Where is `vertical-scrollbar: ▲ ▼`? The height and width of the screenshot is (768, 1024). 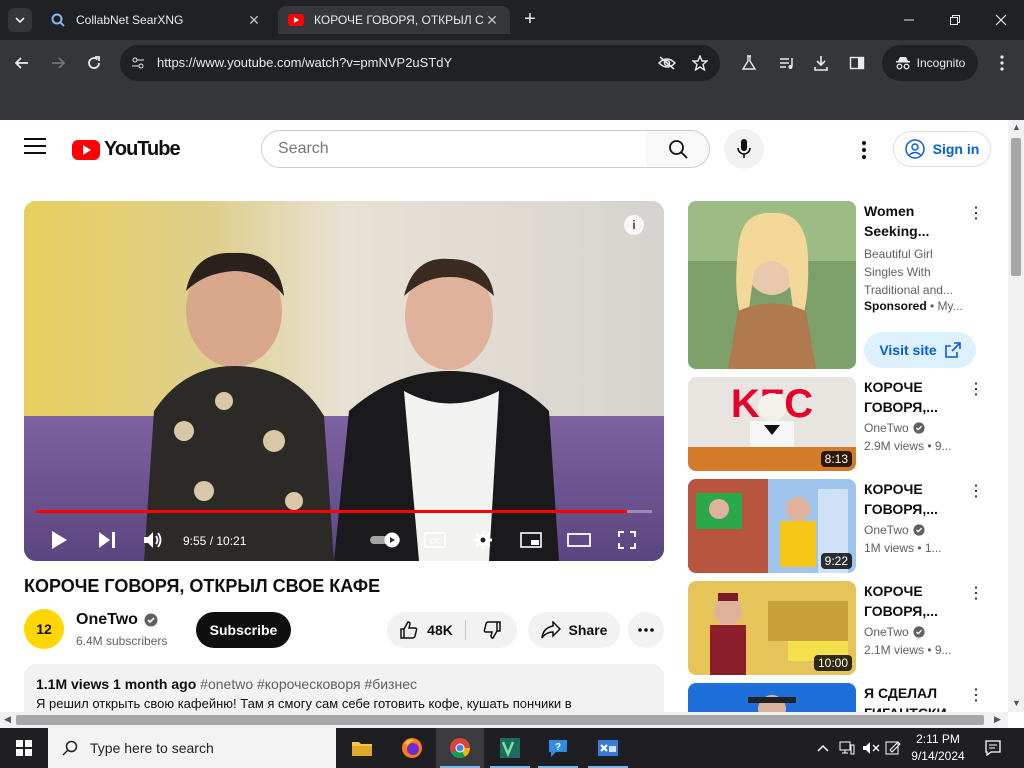
vertical-scrollbar: ▲ ▼ is located at coordinates (1016, 416).